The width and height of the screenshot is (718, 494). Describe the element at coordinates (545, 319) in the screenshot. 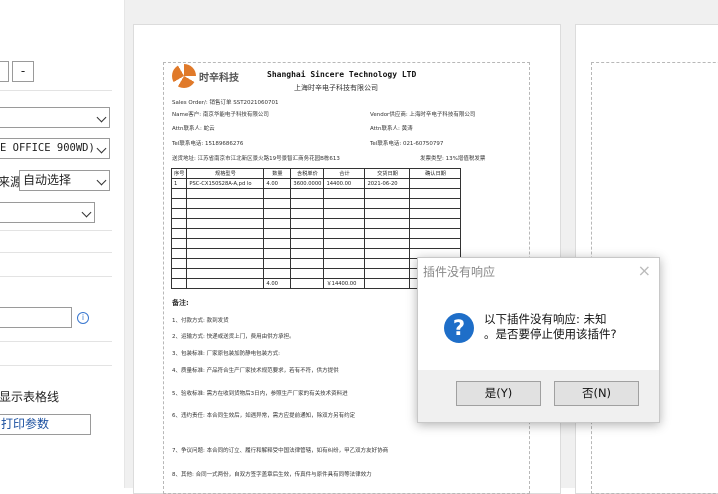

I see `dialog-message-line1: 以下插件没有响应: 未知` at that location.